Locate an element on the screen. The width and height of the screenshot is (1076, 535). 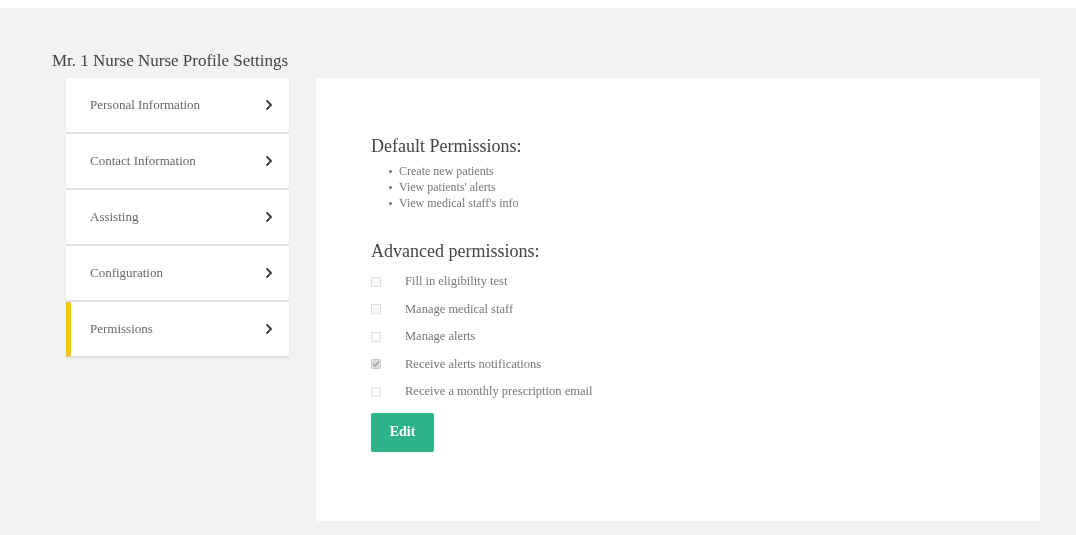
checkbox-label: Fill in eligibility test is located at coordinates (456, 282).